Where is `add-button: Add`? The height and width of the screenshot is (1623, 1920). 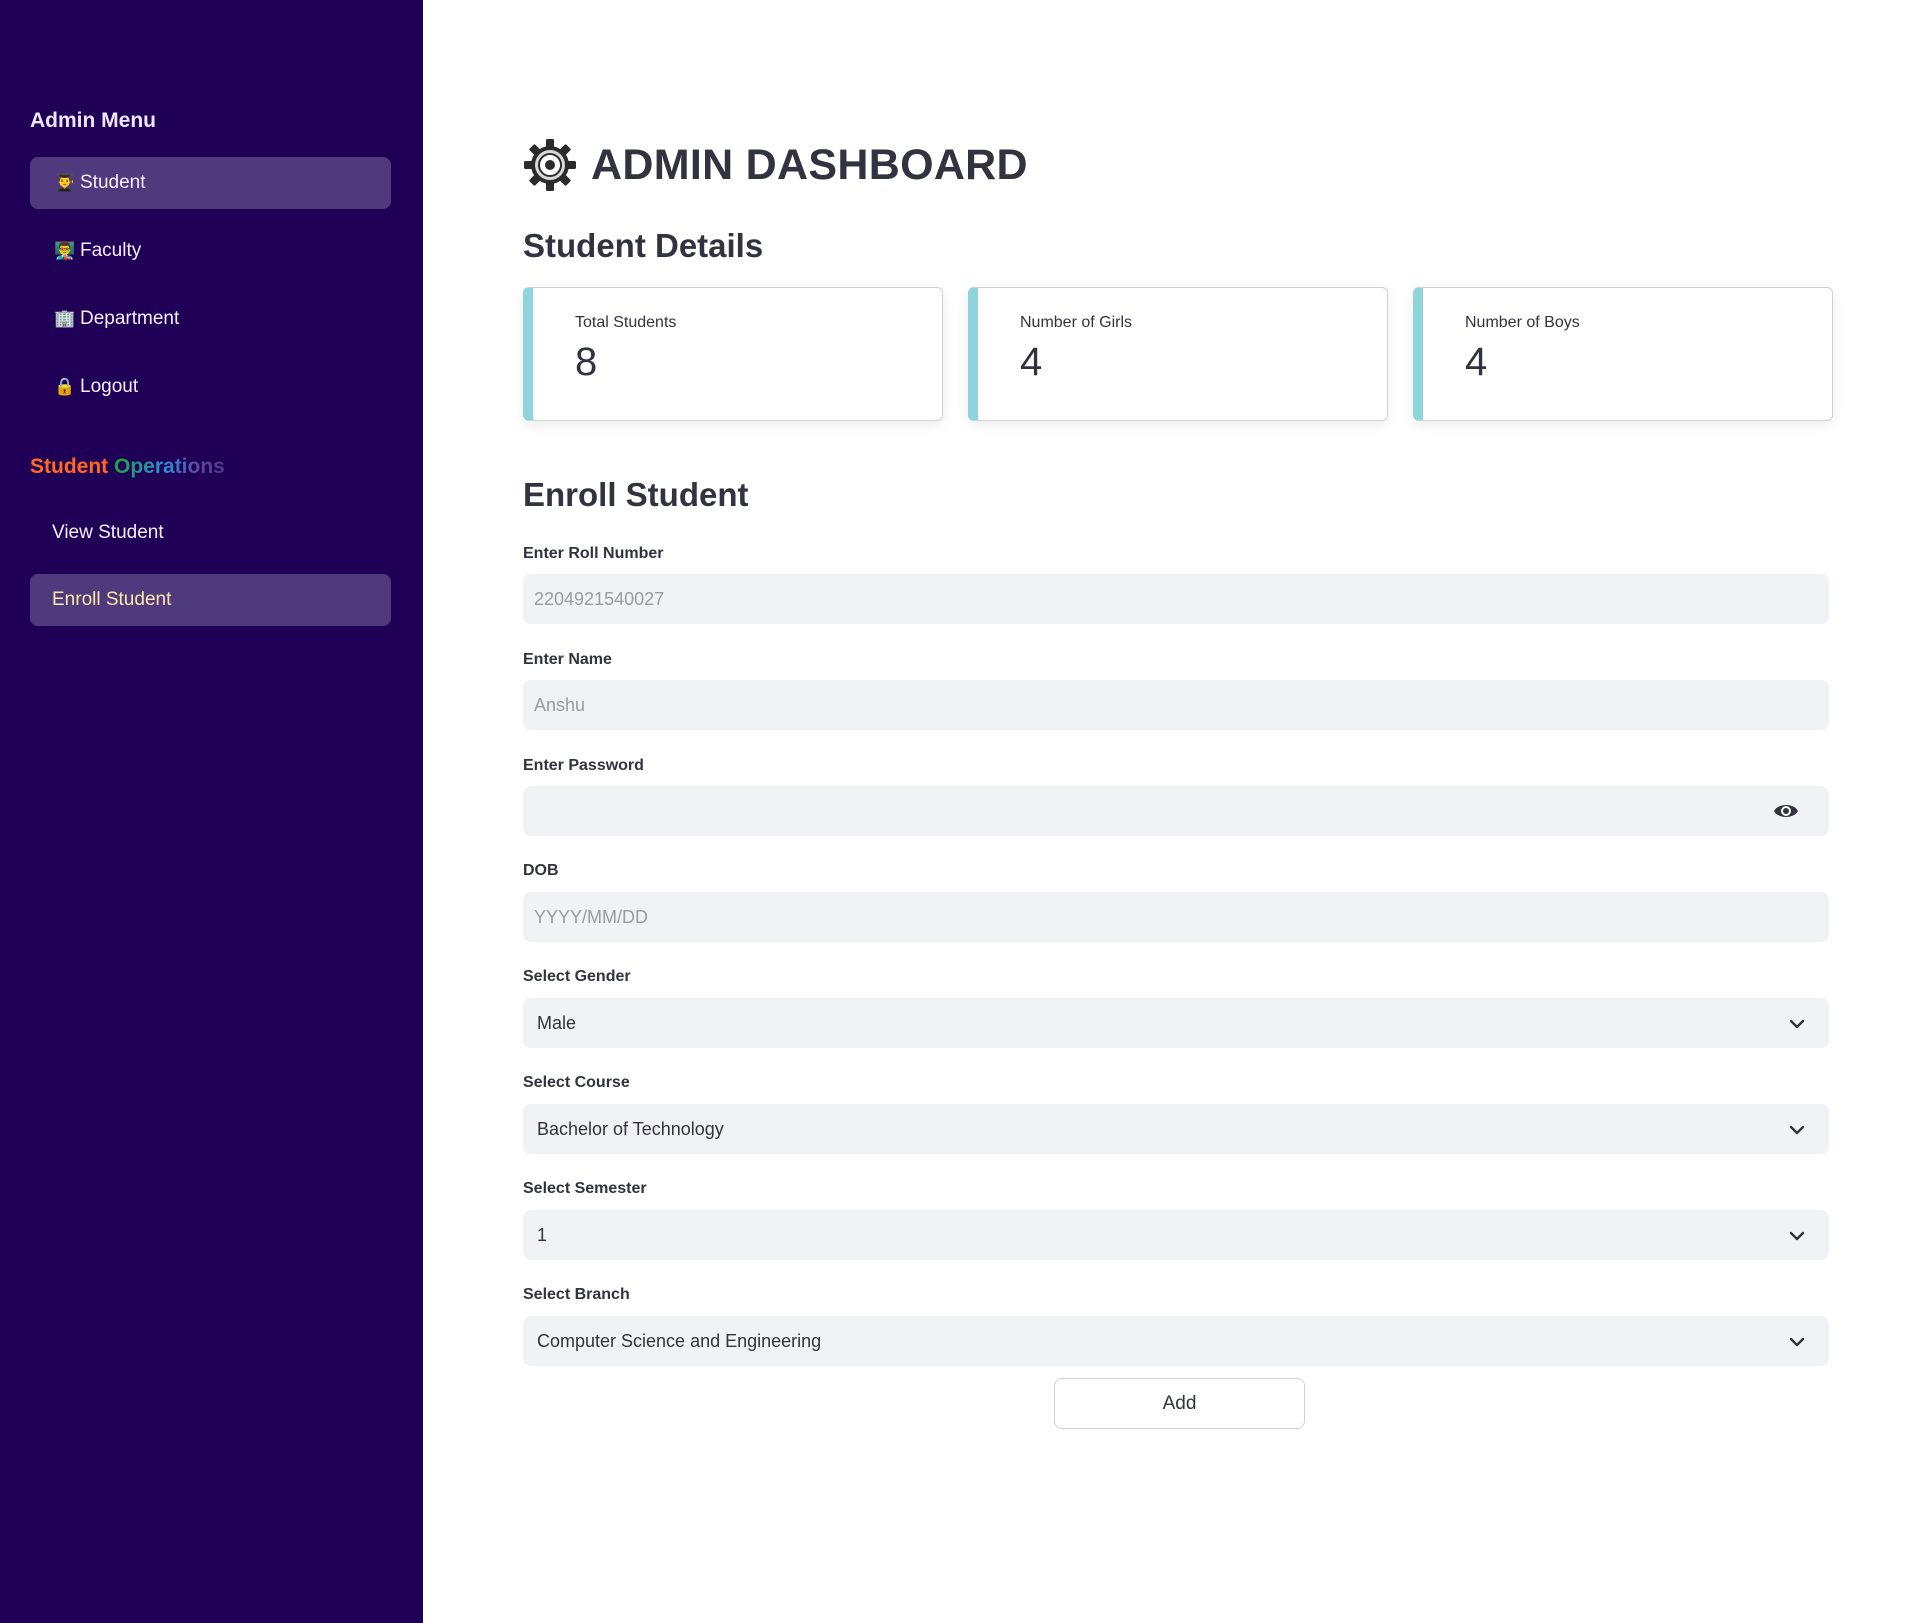 add-button: Add is located at coordinates (1179, 1403).